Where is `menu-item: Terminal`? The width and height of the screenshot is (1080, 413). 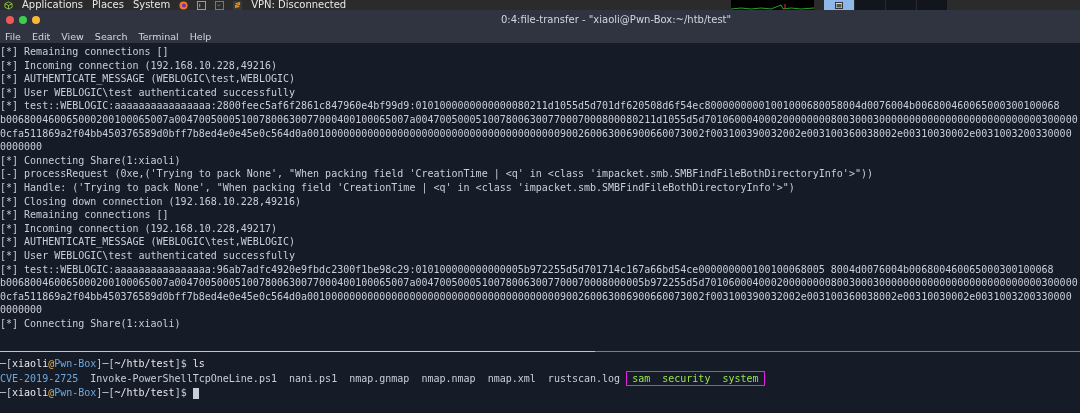 menu-item: Terminal is located at coordinates (158, 36).